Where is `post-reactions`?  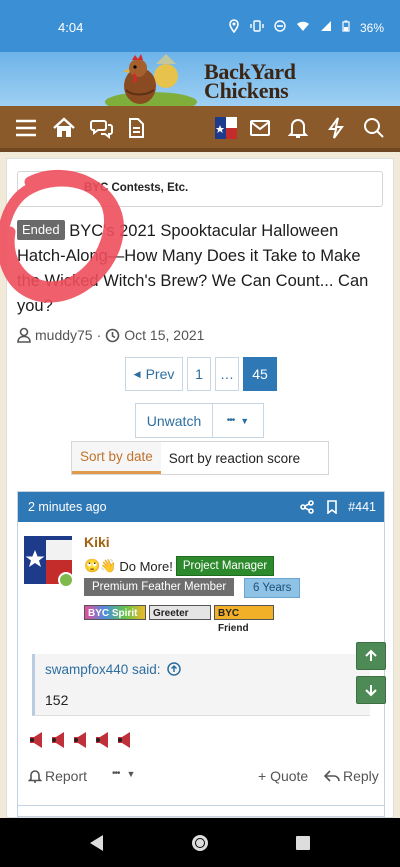 post-reactions is located at coordinates (83, 740).